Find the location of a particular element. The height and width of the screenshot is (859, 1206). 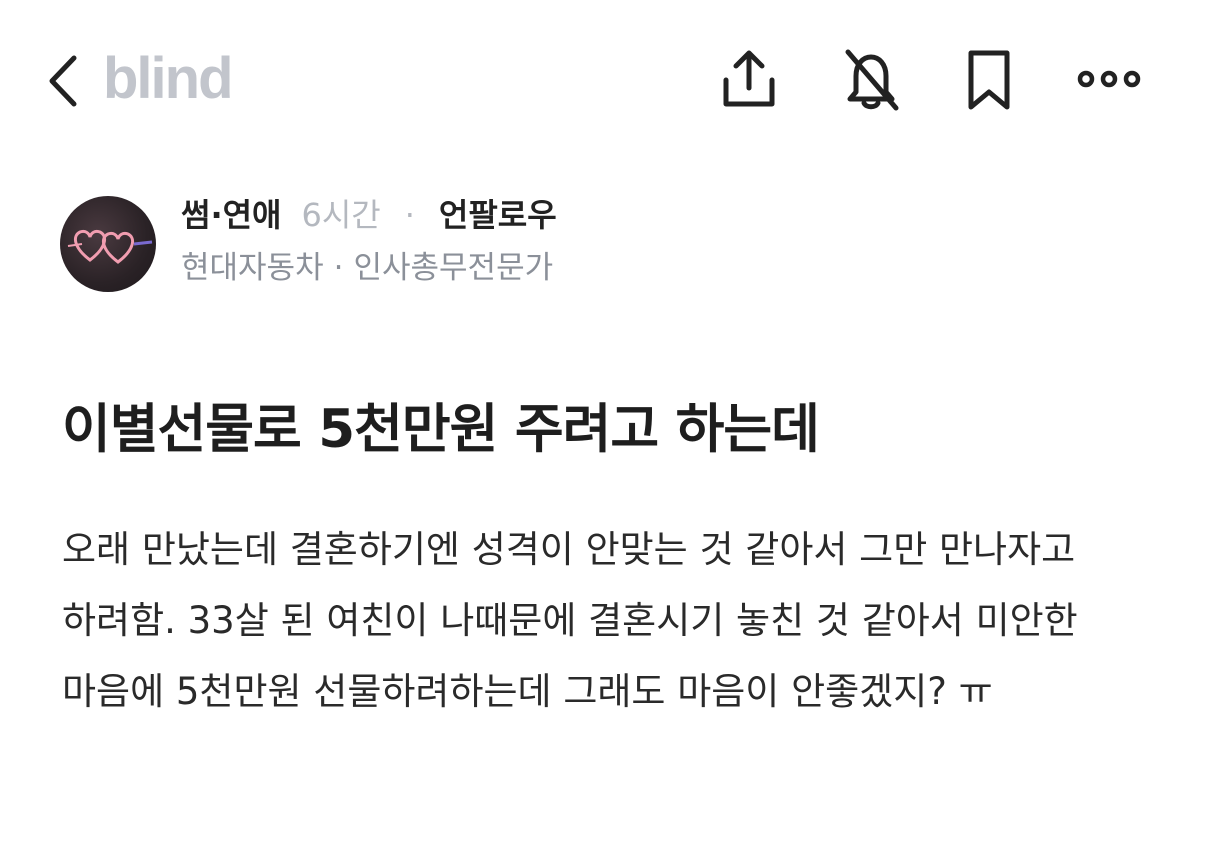

board-avatar is located at coordinates (108, 244).